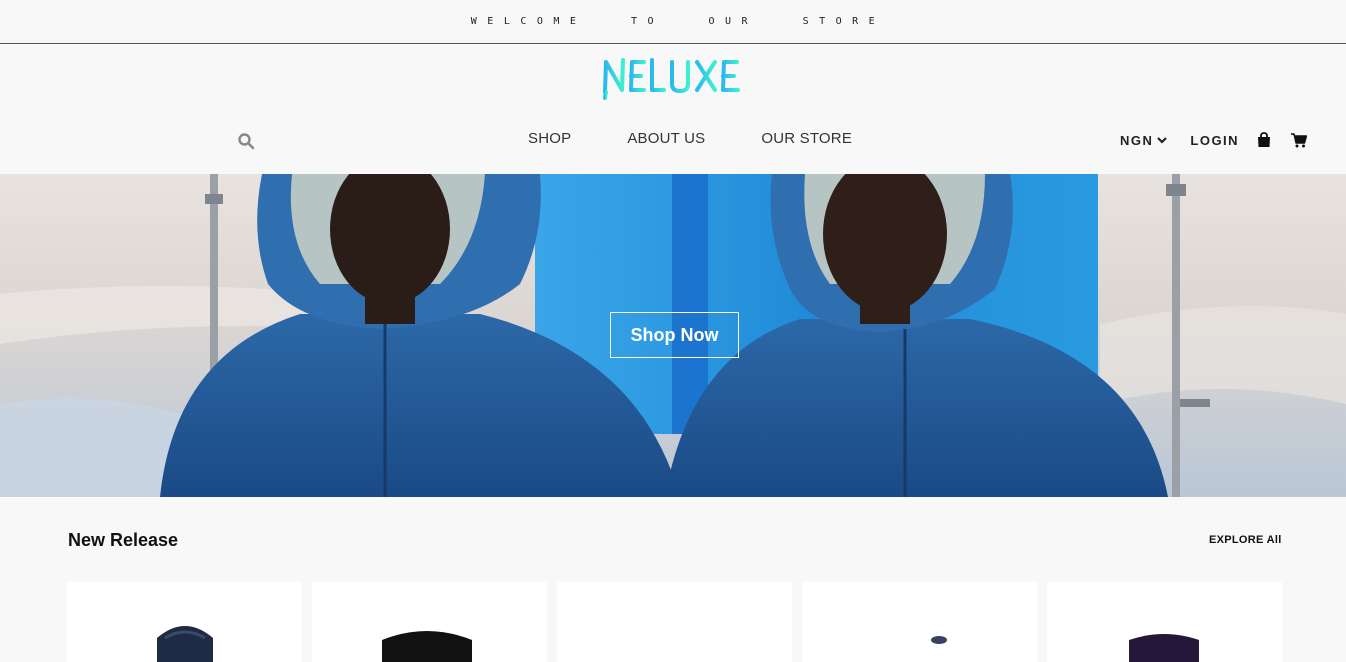  I want to click on main-nav: SHOP ABOUT US OUR STORE, so click(690, 138).